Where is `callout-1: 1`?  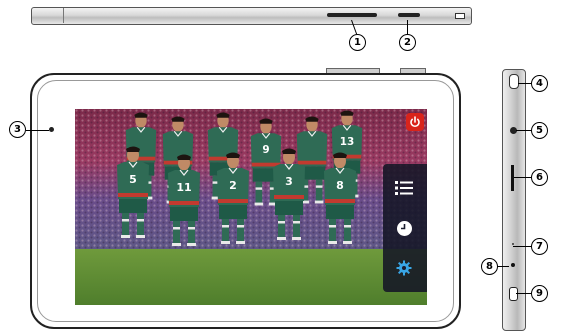 callout-1: 1 is located at coordinates (357, 42).